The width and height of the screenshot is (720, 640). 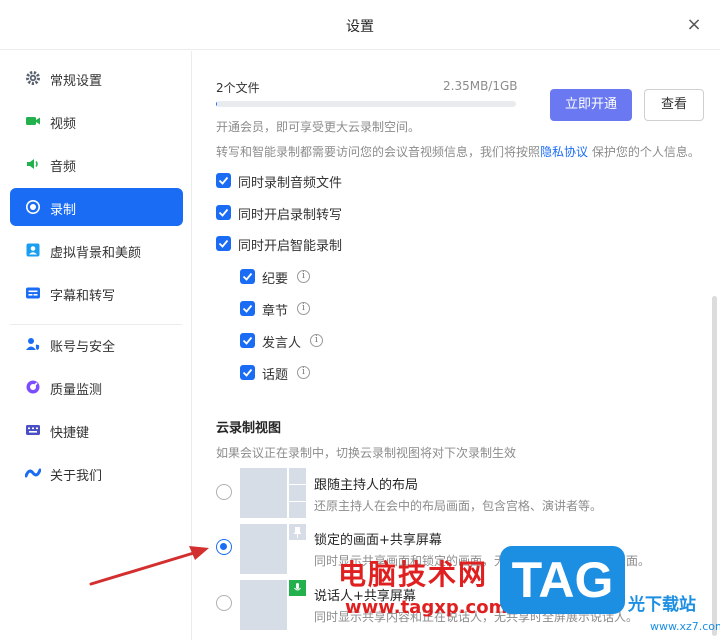 I want to click on topics-checkbox, so click(x=247, y=372).